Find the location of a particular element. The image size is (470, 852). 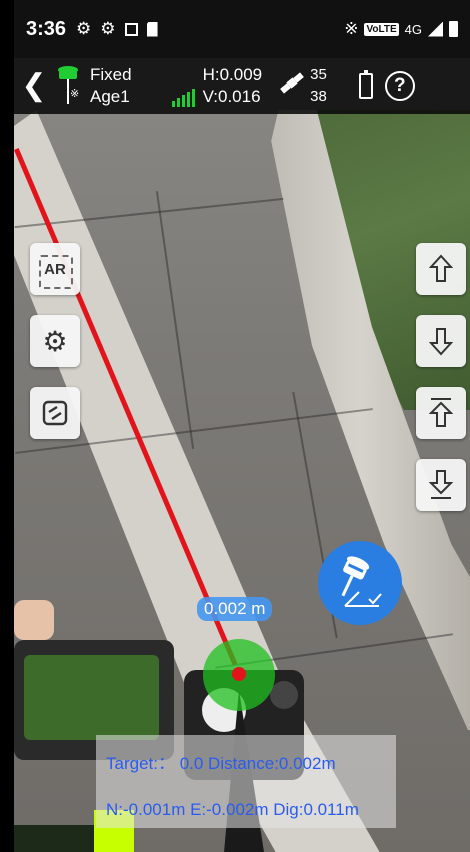

move-top-button is located at coordinates (441, 413).